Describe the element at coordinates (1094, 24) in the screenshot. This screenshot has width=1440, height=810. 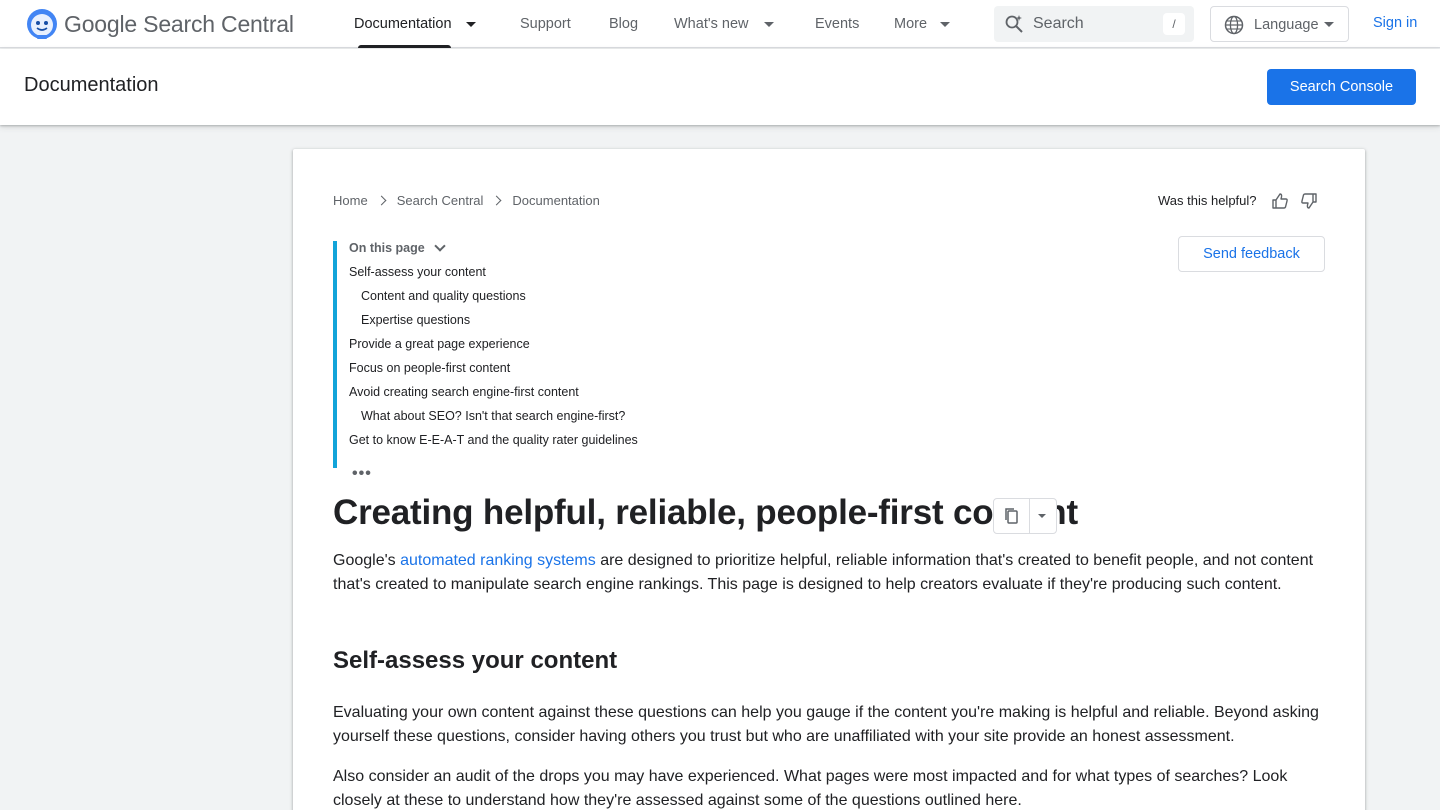
I see `search-box: Search /` at that location.